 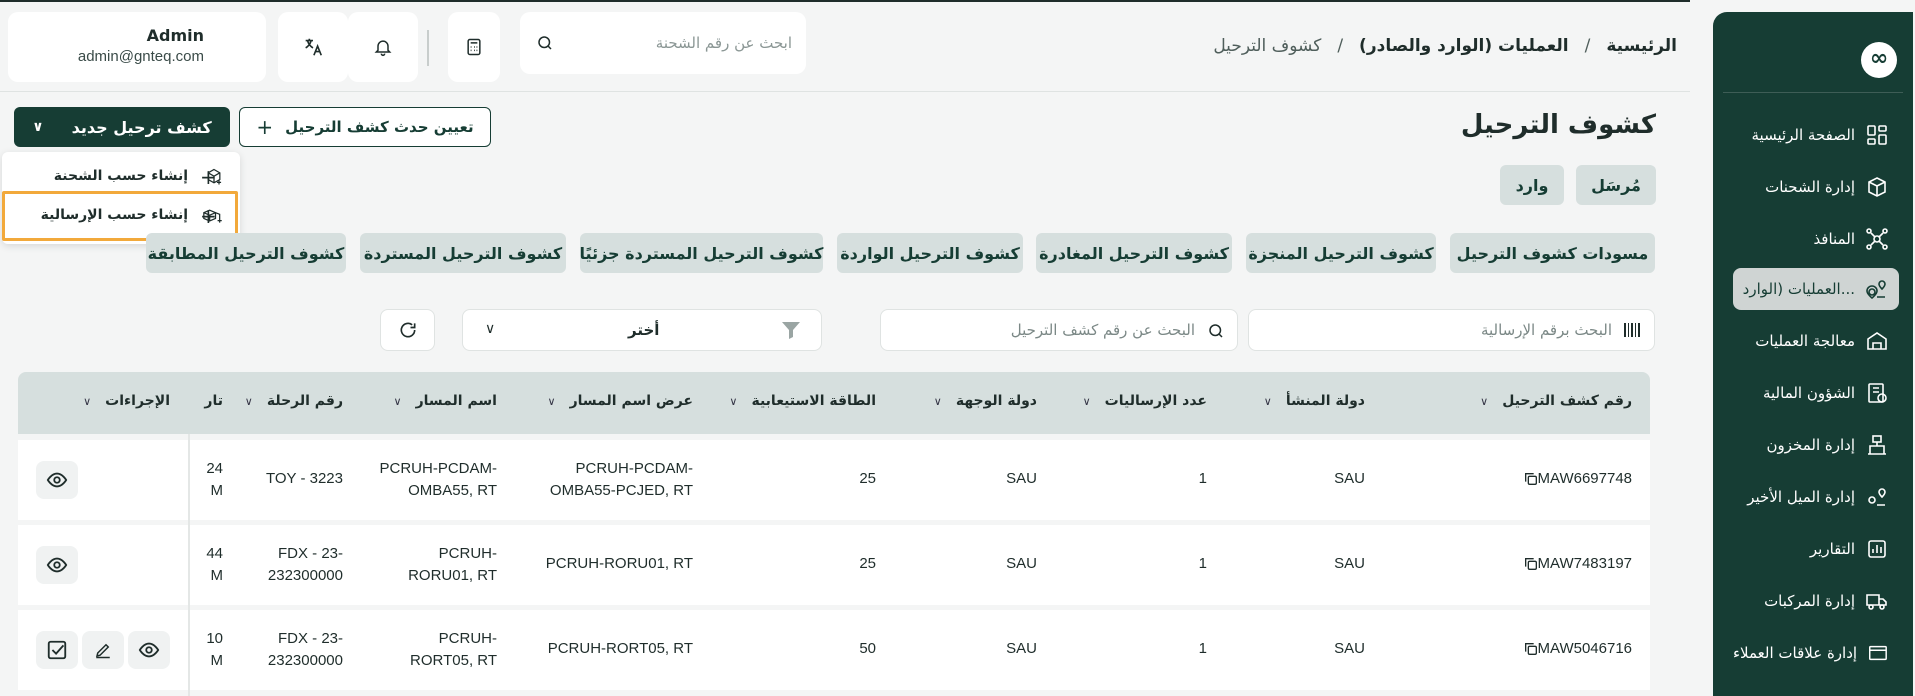 What do you see at coordinates (1451, 330) in the screenshot?
I see `consignment-search-input: البحث برقم الإرسالية` at bounding box center [1451, 330].